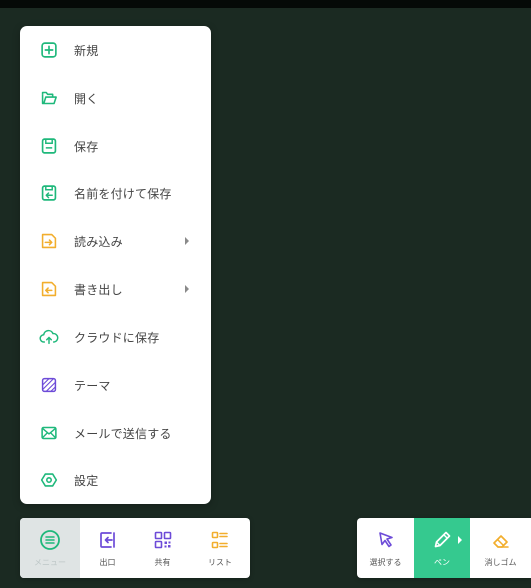 Image resolution: width=531 pixels, height=588 pixels. What do you see at coordinates (385, 562) in the screenshot?
I see `select-button-label: 選択する` at bounding box center [385, 562].